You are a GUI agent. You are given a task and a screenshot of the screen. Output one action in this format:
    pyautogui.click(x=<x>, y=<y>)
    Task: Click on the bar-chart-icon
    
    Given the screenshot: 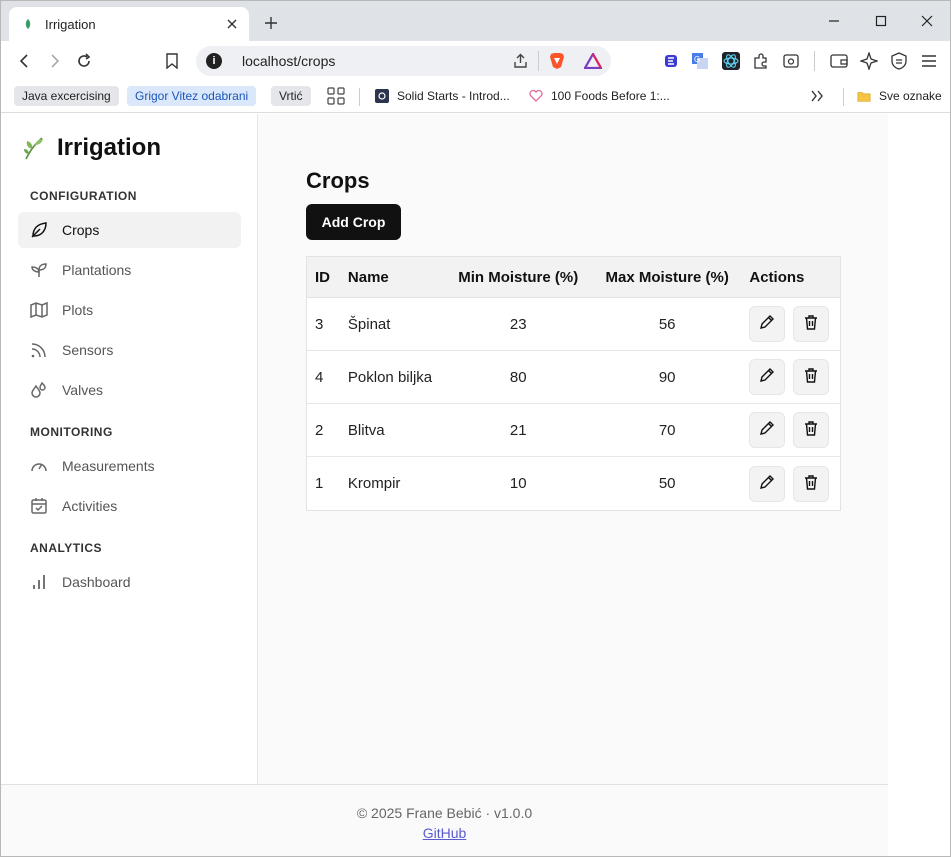 What is the action you would take?
    pyautogui.click(x=39, y=582)
    